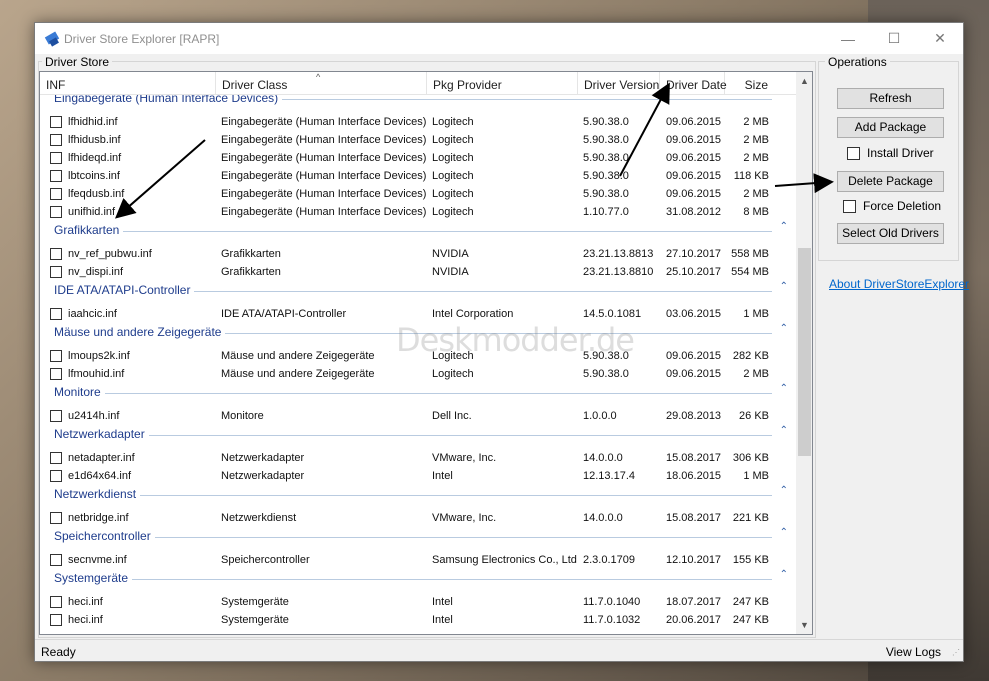 The height and width of the screenshot is (681, 989). I want to click on cell-pkg-provider: VMware, Inc., so click(464, 518).